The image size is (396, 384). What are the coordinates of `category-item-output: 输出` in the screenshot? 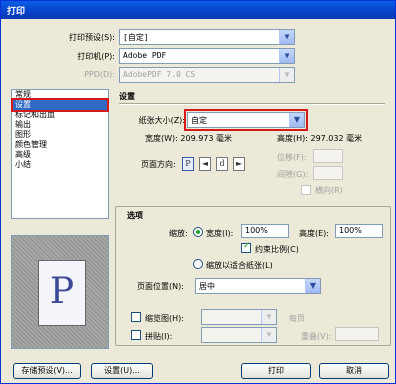 It's located at (60, 125).